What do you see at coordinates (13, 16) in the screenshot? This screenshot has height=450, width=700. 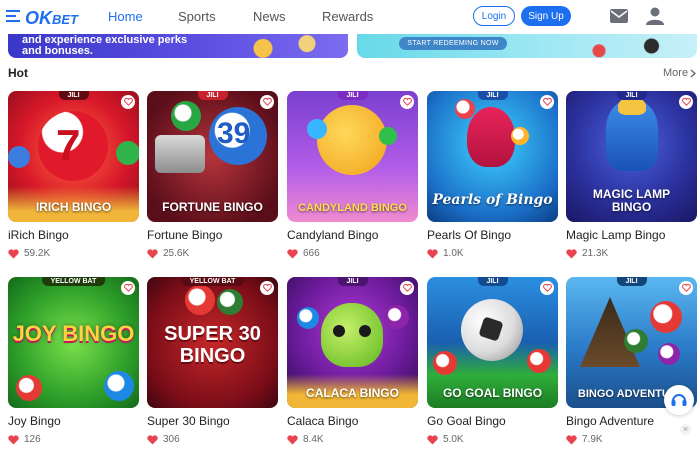 I see `menu-icon` at bounding box center [13, 16].